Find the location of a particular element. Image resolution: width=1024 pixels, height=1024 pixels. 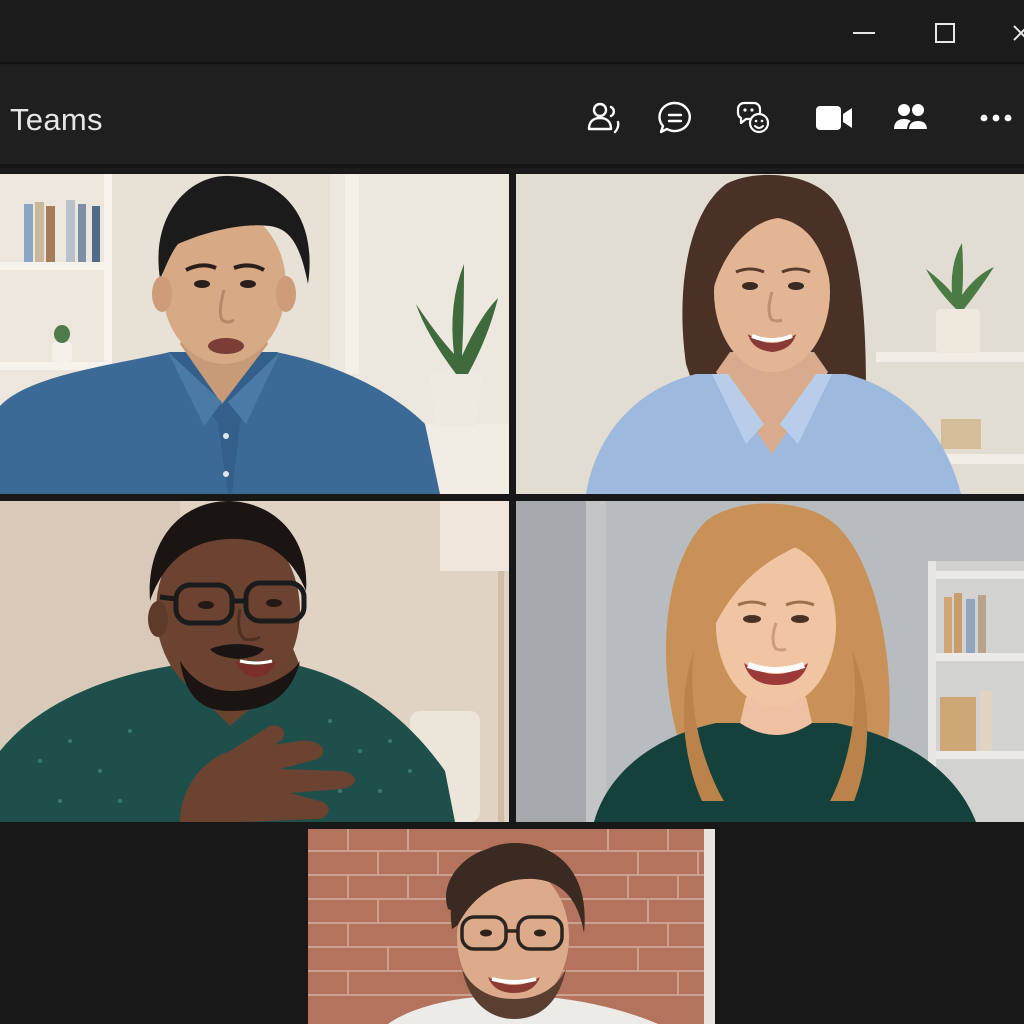

breakout-rooms-icon is located at coordinates (912, 117).